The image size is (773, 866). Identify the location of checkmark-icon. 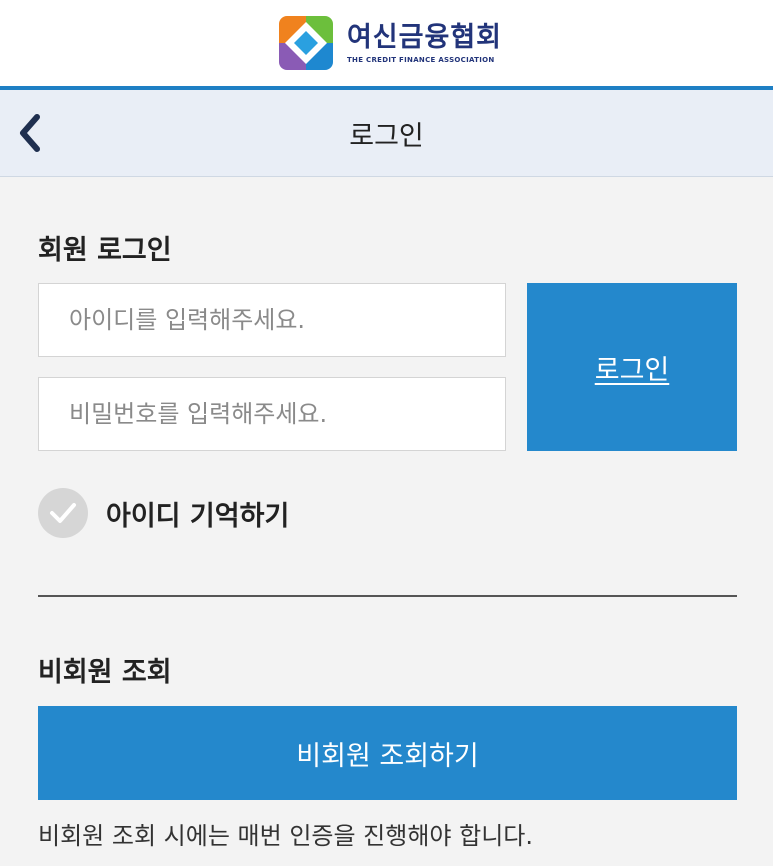
(63, 513).